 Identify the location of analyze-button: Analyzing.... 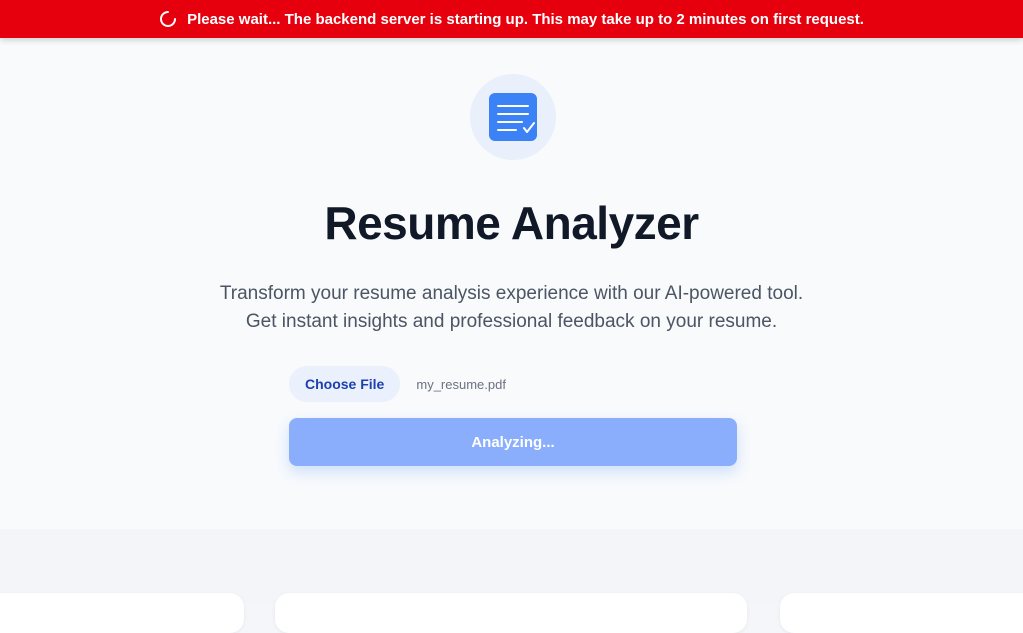
(513, 442).